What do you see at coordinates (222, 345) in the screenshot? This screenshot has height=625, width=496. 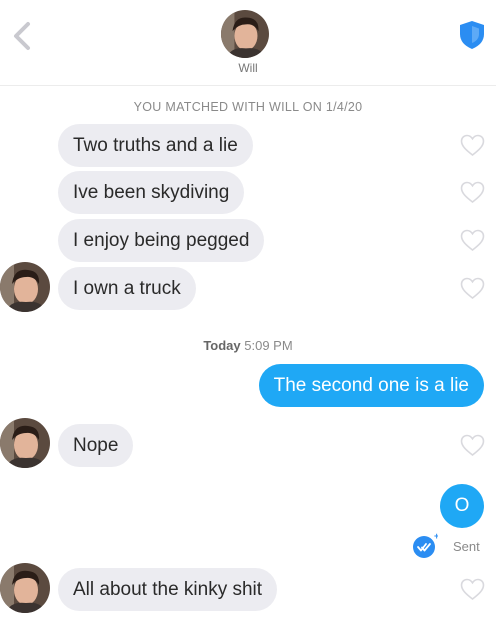 I see `timestamp-day: Today` at bounding box center [222, 345].